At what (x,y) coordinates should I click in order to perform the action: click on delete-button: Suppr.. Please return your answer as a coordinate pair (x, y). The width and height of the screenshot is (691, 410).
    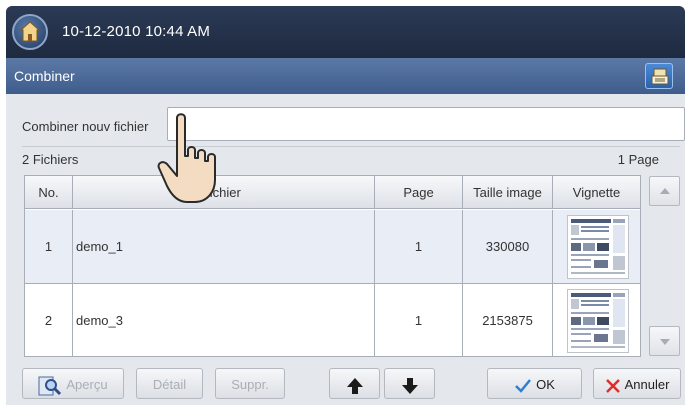
    Looking at the image, I should click on (250, 383).